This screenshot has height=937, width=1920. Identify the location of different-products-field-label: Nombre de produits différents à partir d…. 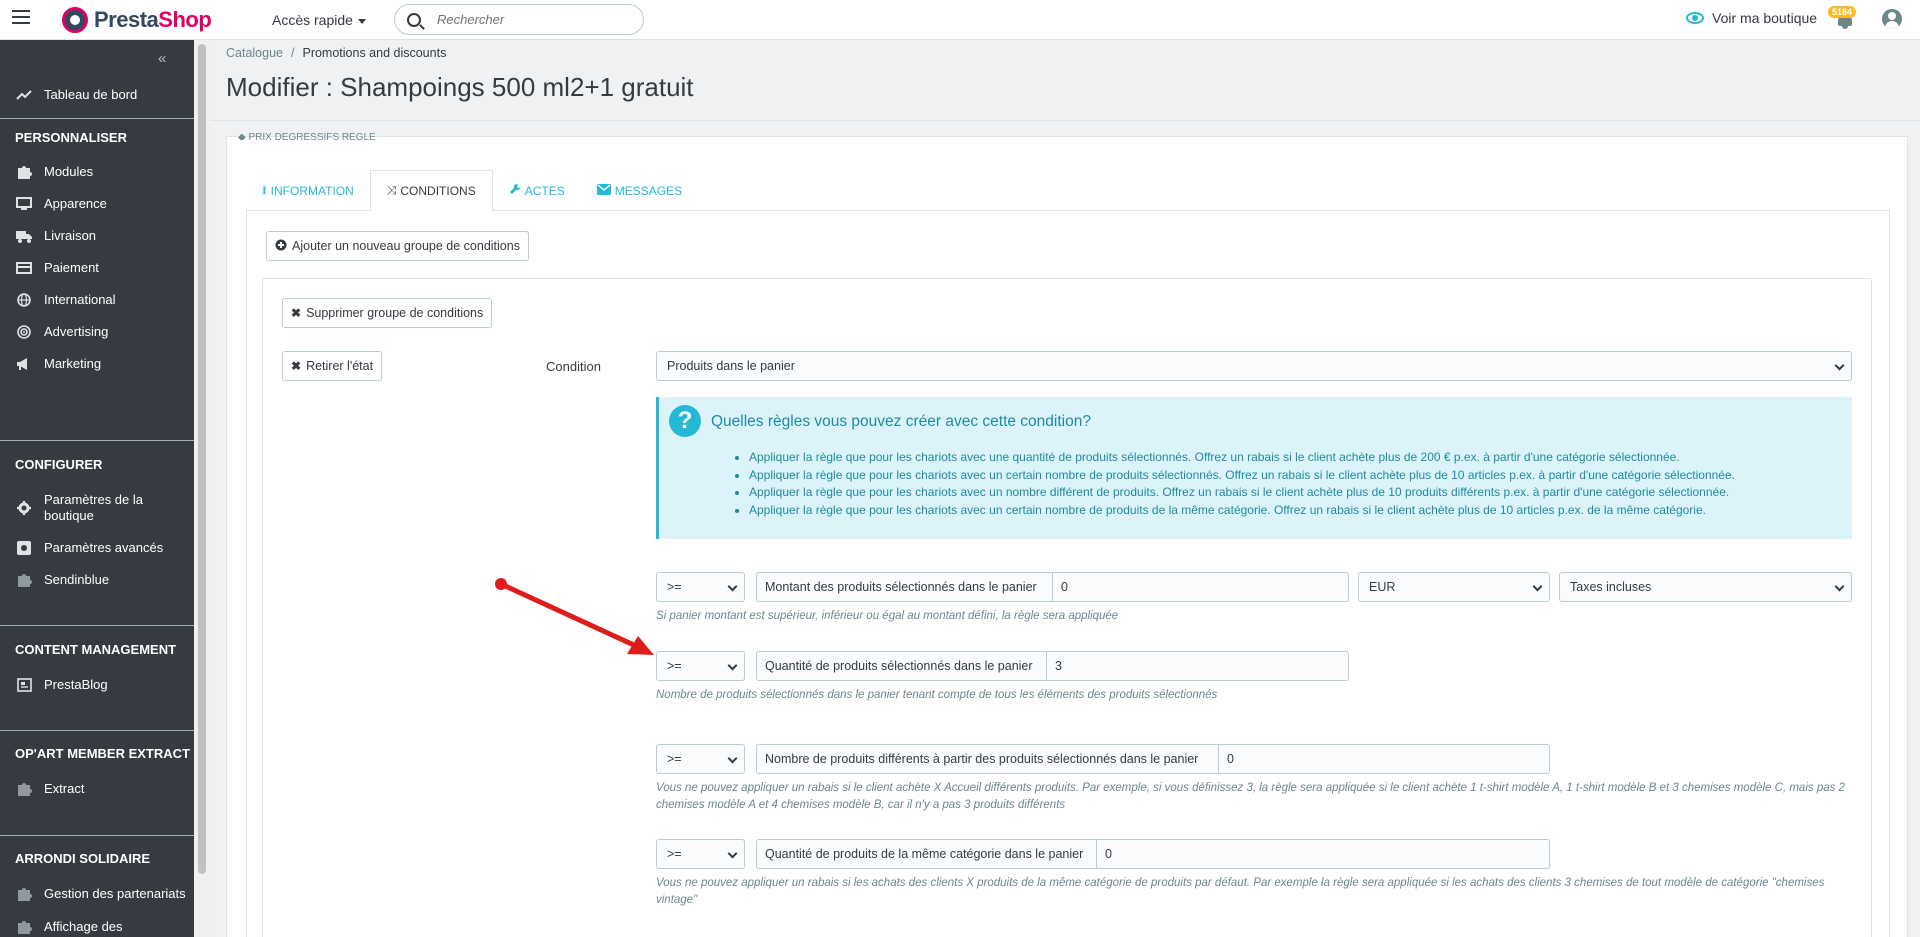
(987, 759).